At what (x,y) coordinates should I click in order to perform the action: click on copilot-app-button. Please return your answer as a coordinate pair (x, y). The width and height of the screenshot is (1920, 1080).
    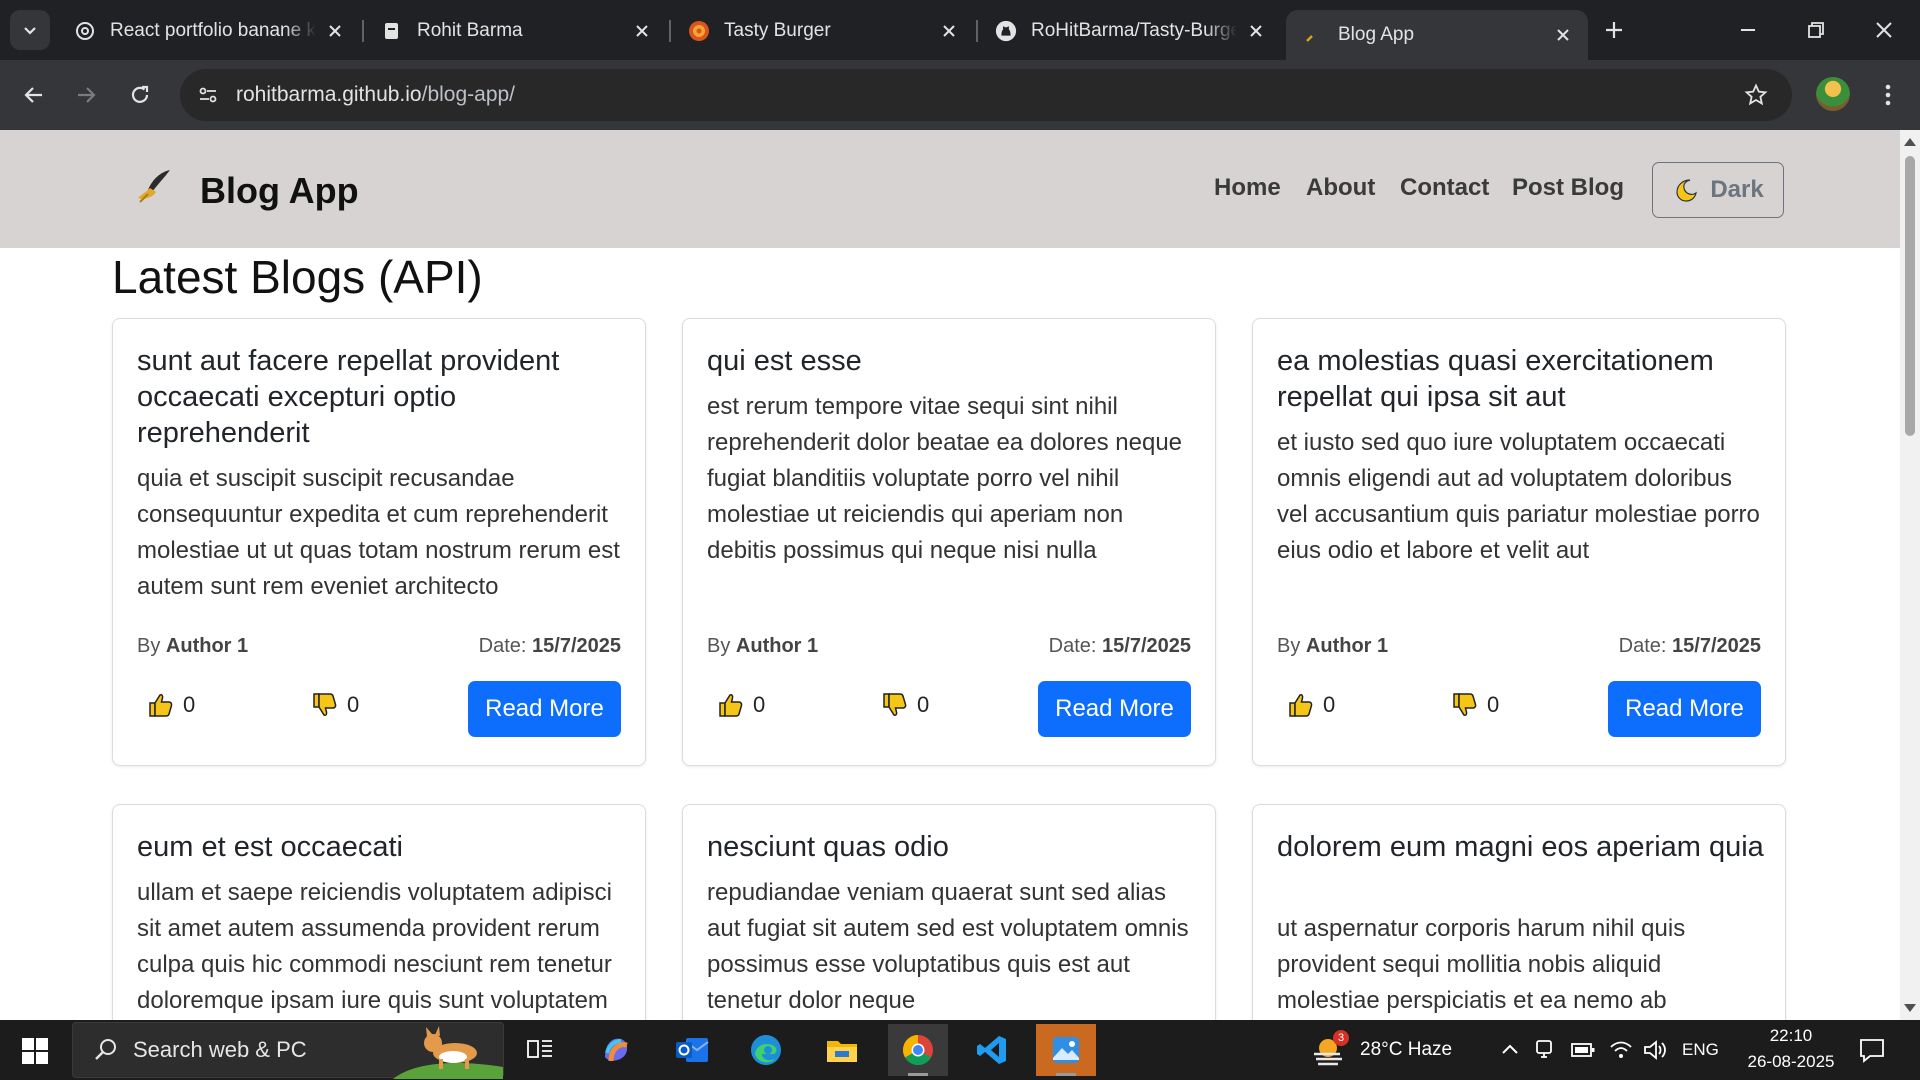
    Looking at the image, I should click on (616, 1050).